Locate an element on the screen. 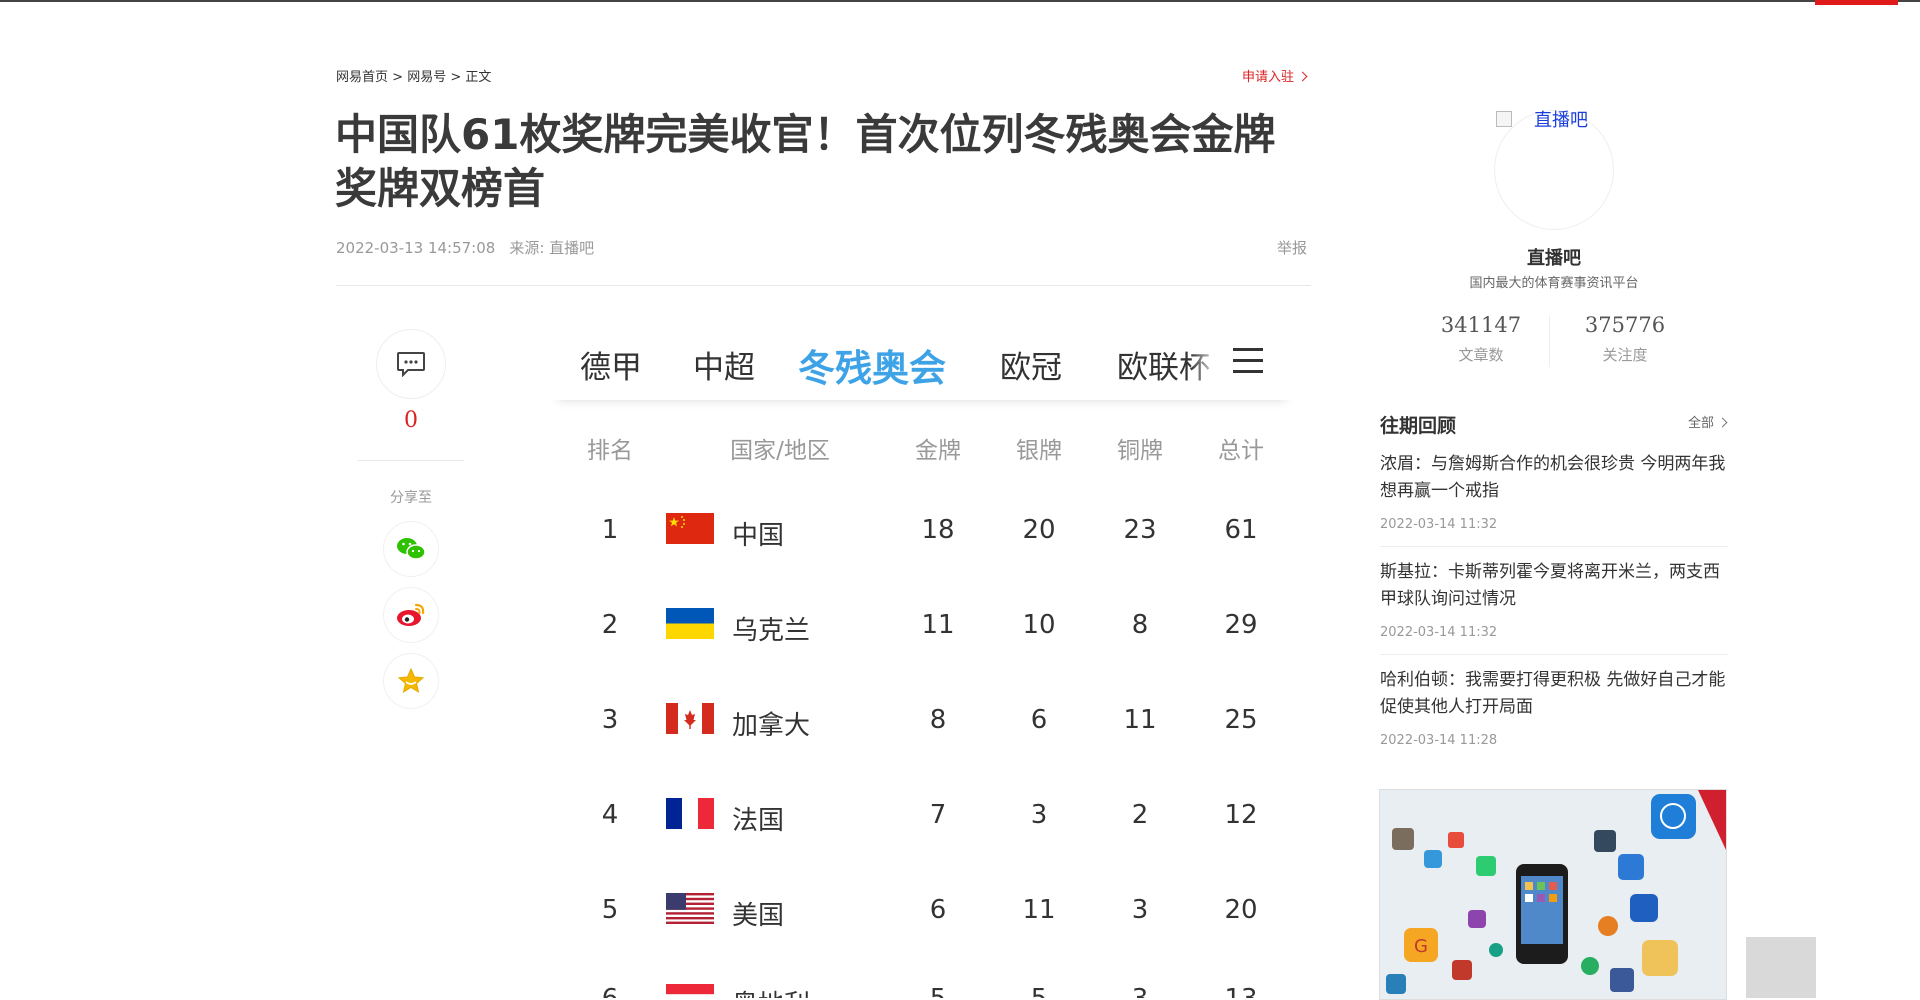 This screenshot has height=1000, width=1920. header-silver: 银牌 is located at coordinates (1039, 451).